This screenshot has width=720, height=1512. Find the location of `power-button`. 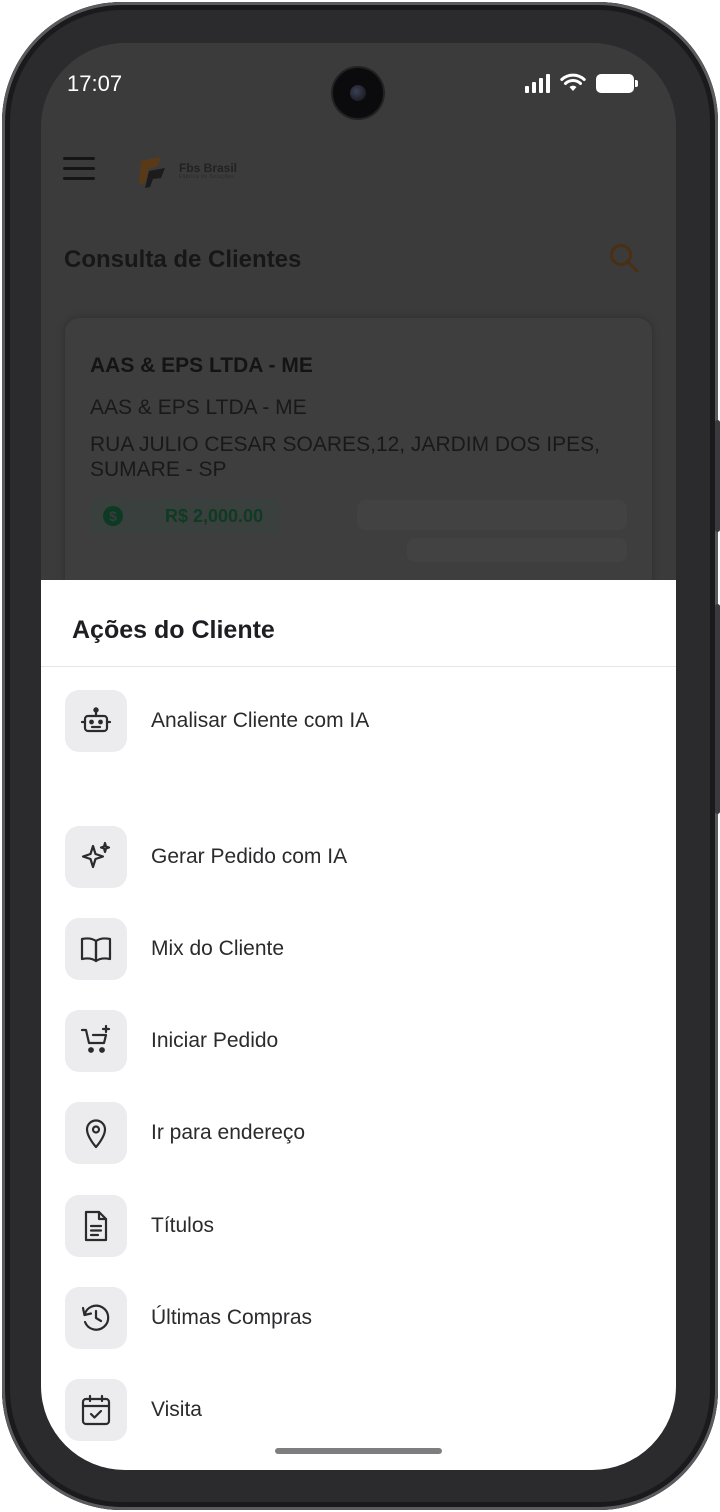

power-button is located at coordinates (717, 476).